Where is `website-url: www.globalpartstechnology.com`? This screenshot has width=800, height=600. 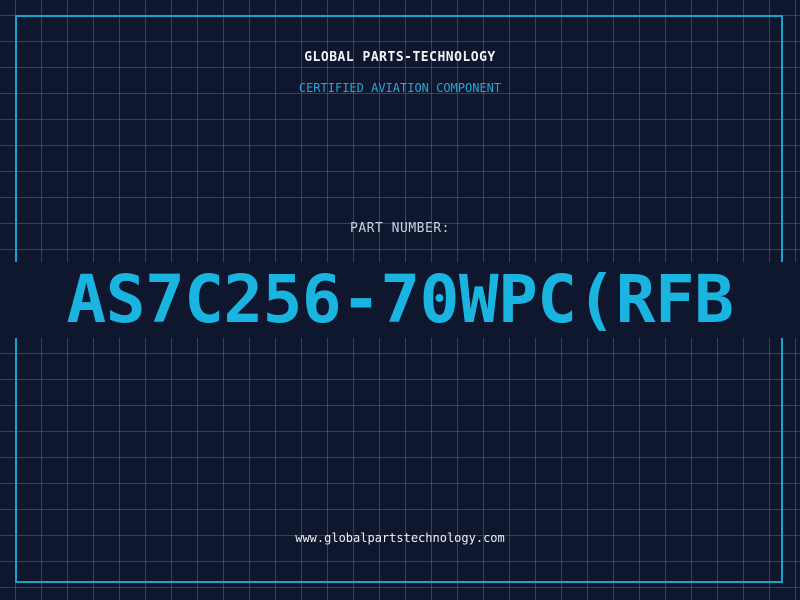 website-url: www.globalpartstechnology.com is located at coordinates (400, 538).